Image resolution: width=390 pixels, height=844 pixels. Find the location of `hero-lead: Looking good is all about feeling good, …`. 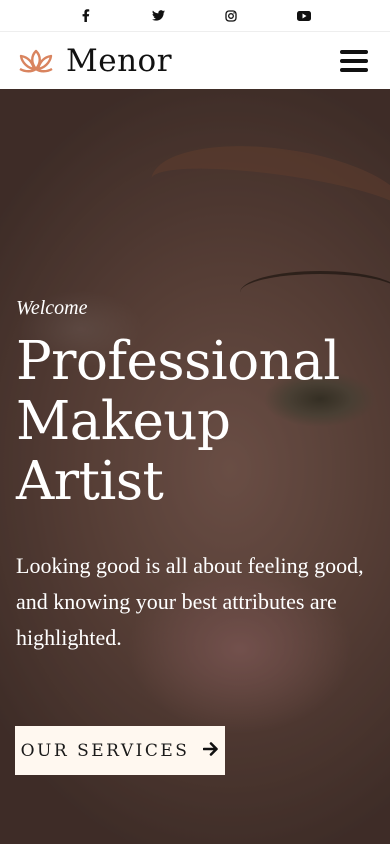

hero-lead: Looking good is all about feeling good, … is located at coordinates (190, 601).